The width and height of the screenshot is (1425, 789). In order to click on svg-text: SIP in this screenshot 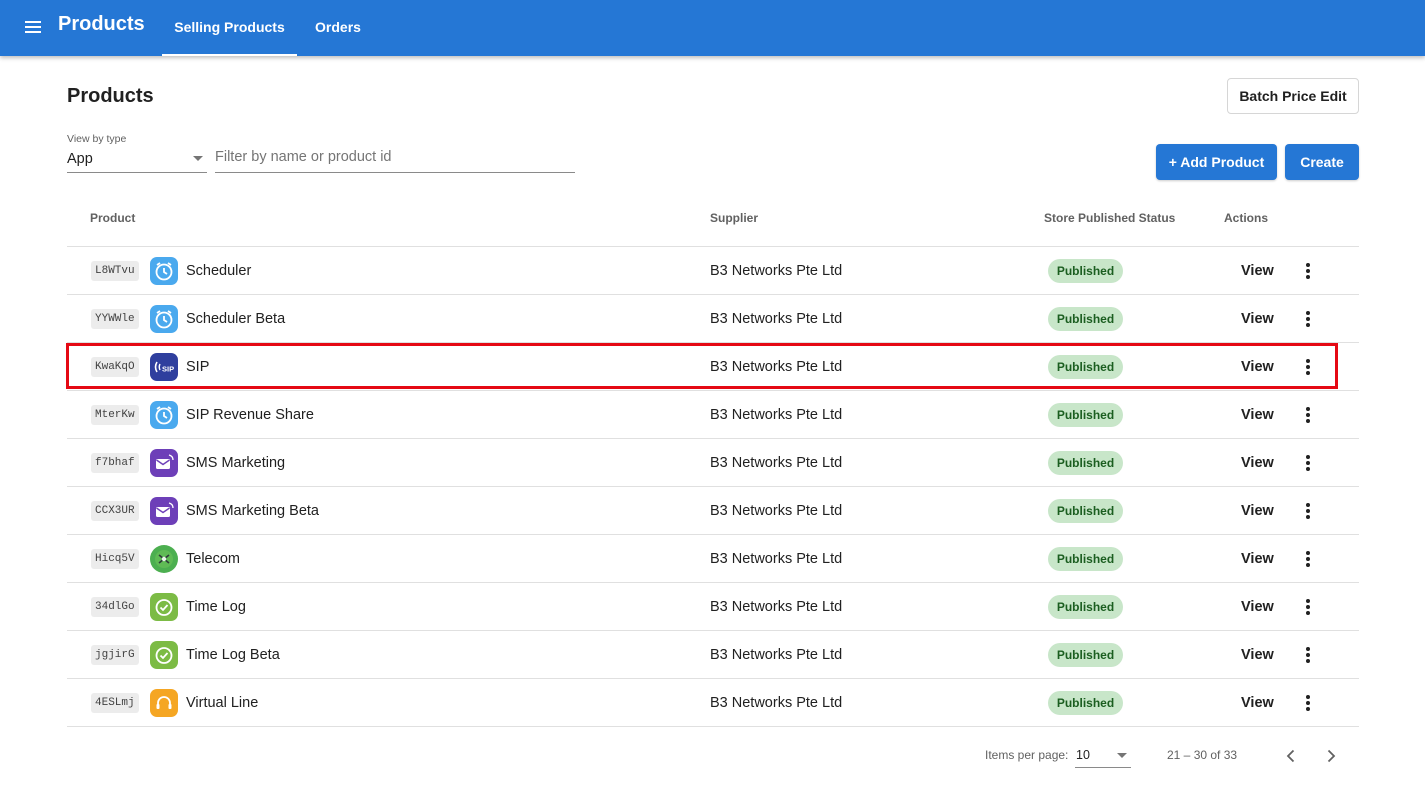, I will do `click(168, 369)`.